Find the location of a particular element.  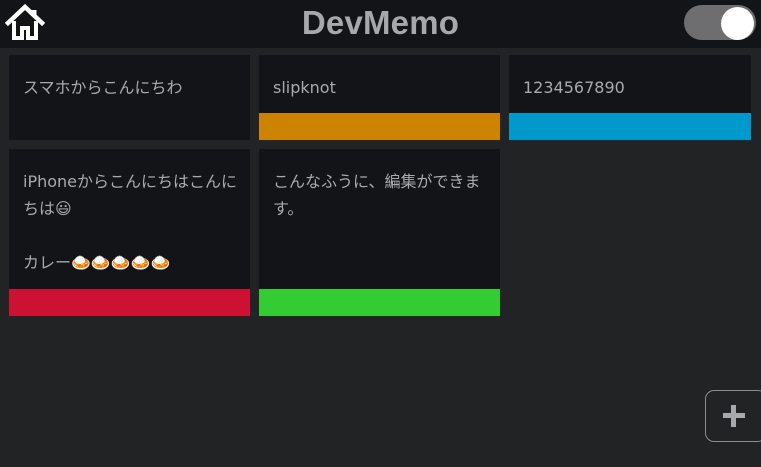

theme-toggle is located at coordinates (720, 22).